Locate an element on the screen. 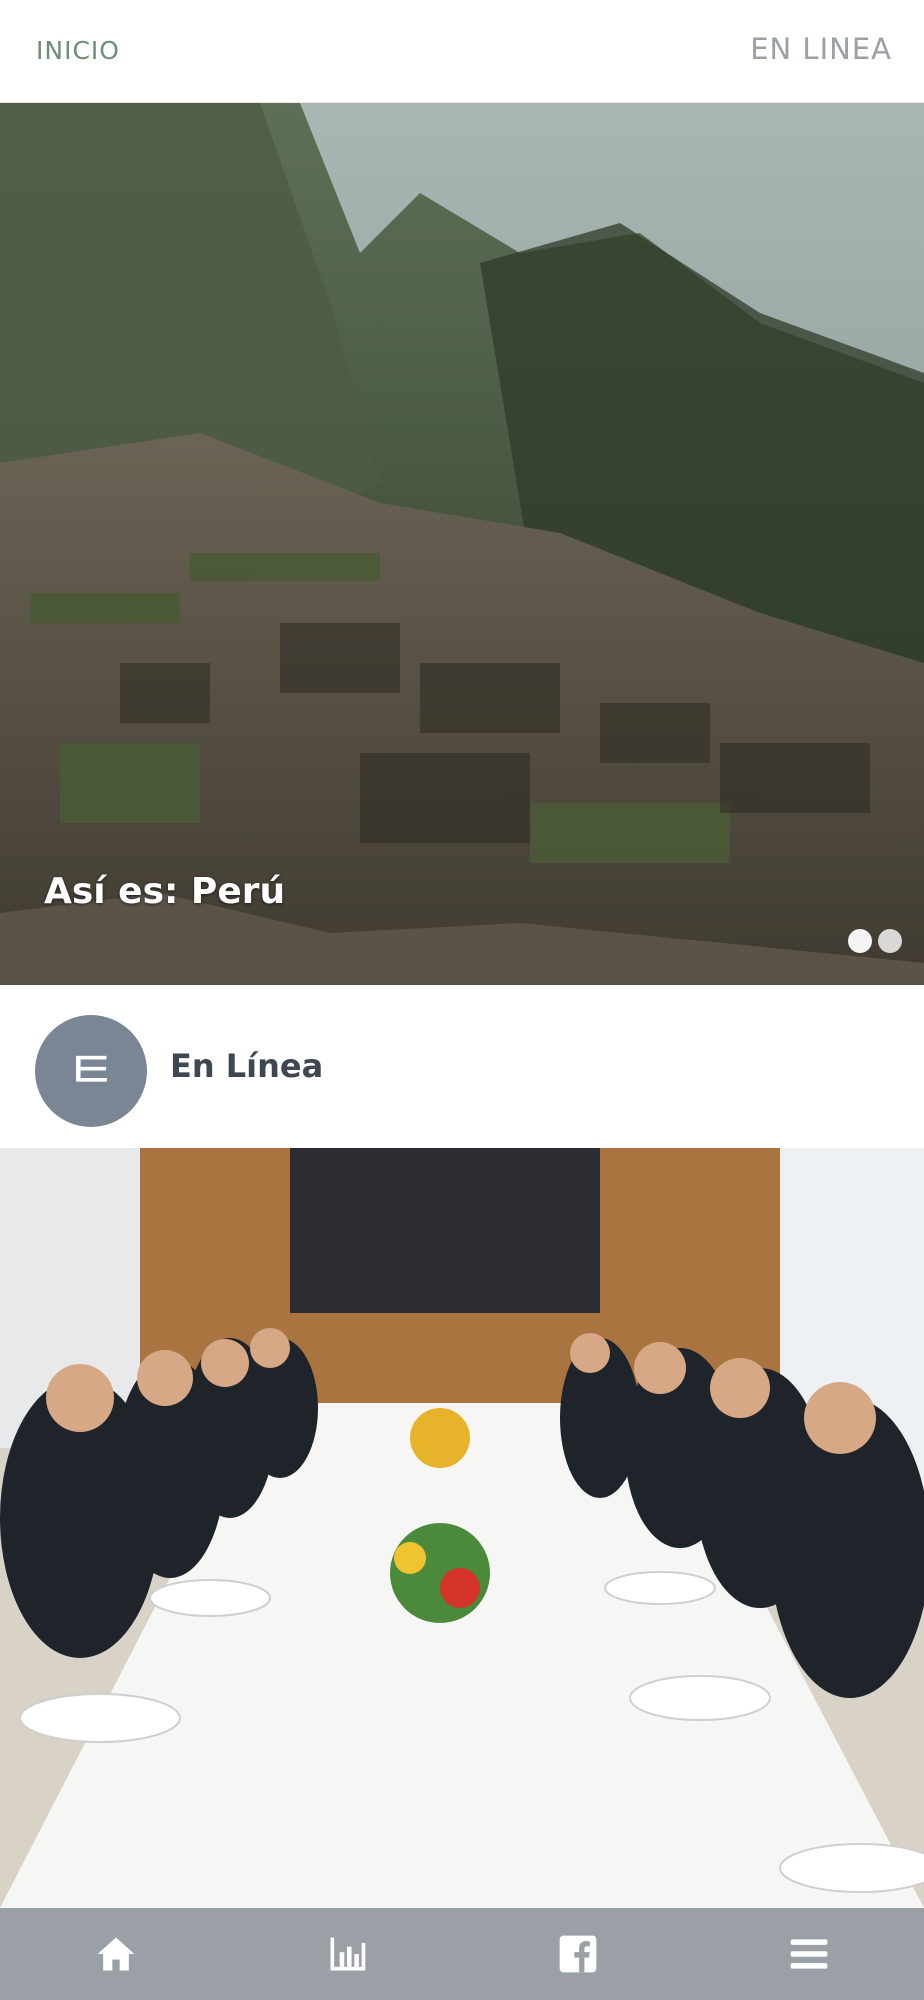  home-icon is located at coordinates (115, 1954).